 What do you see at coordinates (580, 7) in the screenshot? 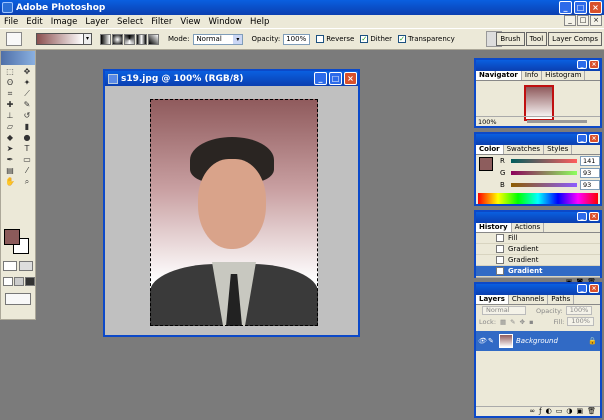
I see `maximize-button: □` at bounding box center [580, 7].